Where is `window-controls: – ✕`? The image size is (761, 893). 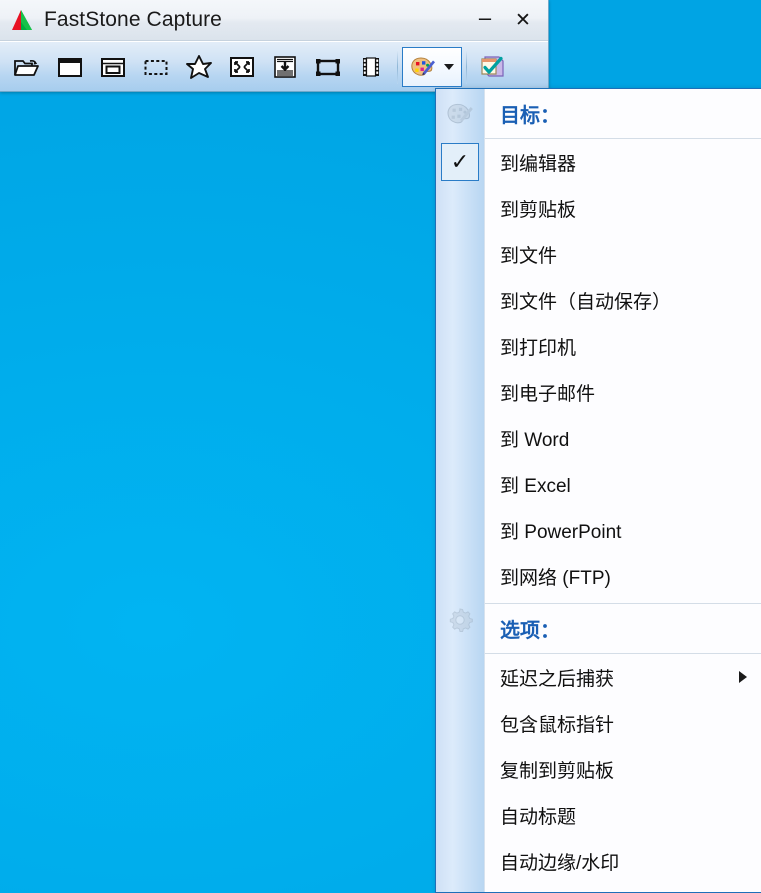 window-controls: – ✕ is located at coordinates (504, 20).